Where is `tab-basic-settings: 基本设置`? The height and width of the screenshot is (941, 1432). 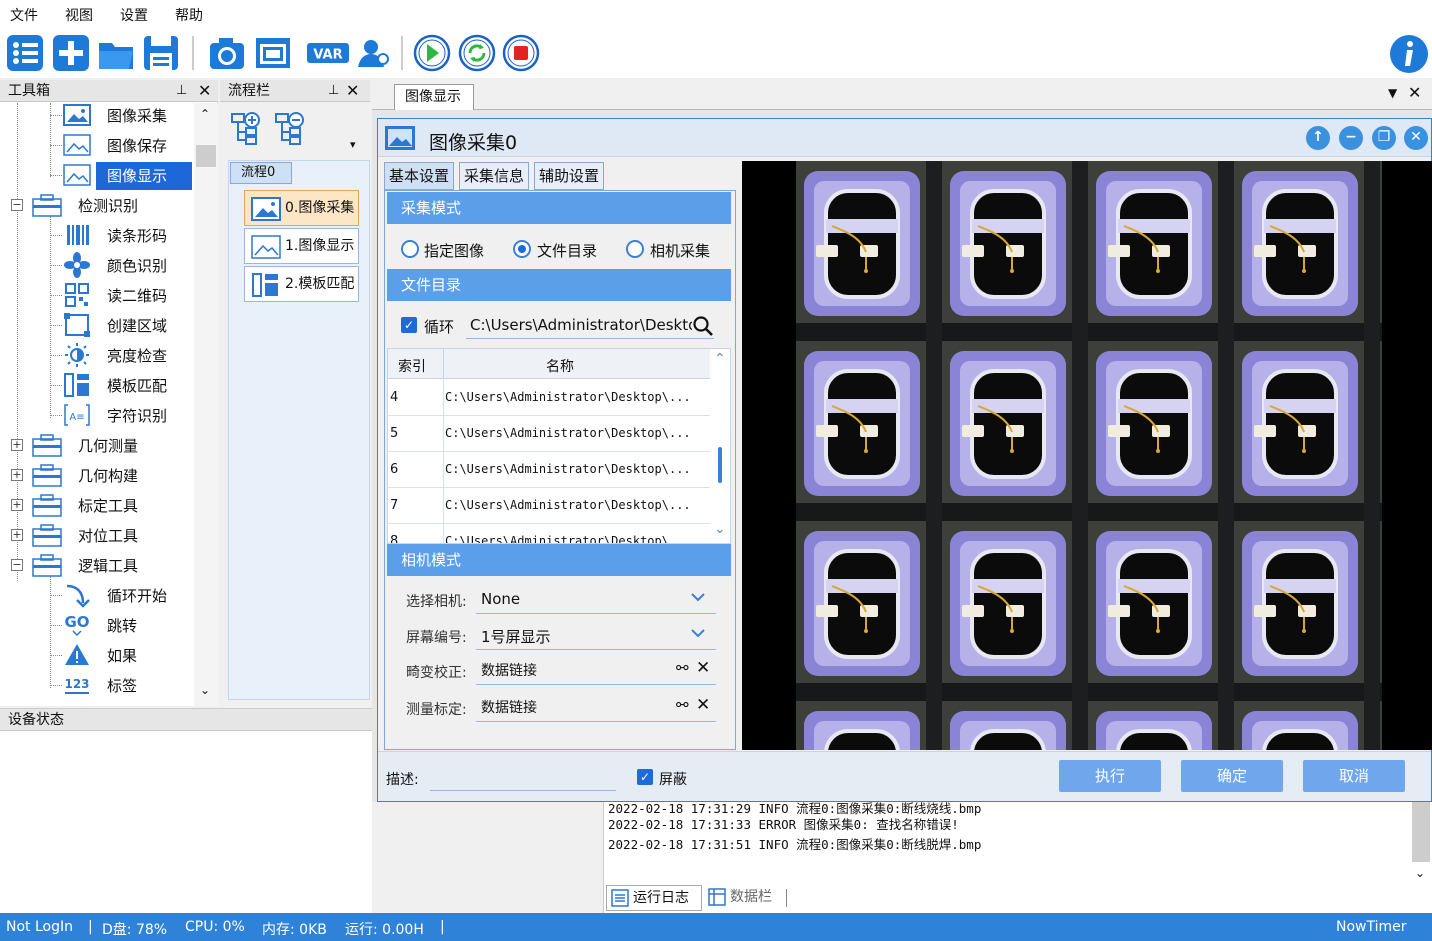
tab-basic-settings: 基本设置 is located at coordinates (419, 176).